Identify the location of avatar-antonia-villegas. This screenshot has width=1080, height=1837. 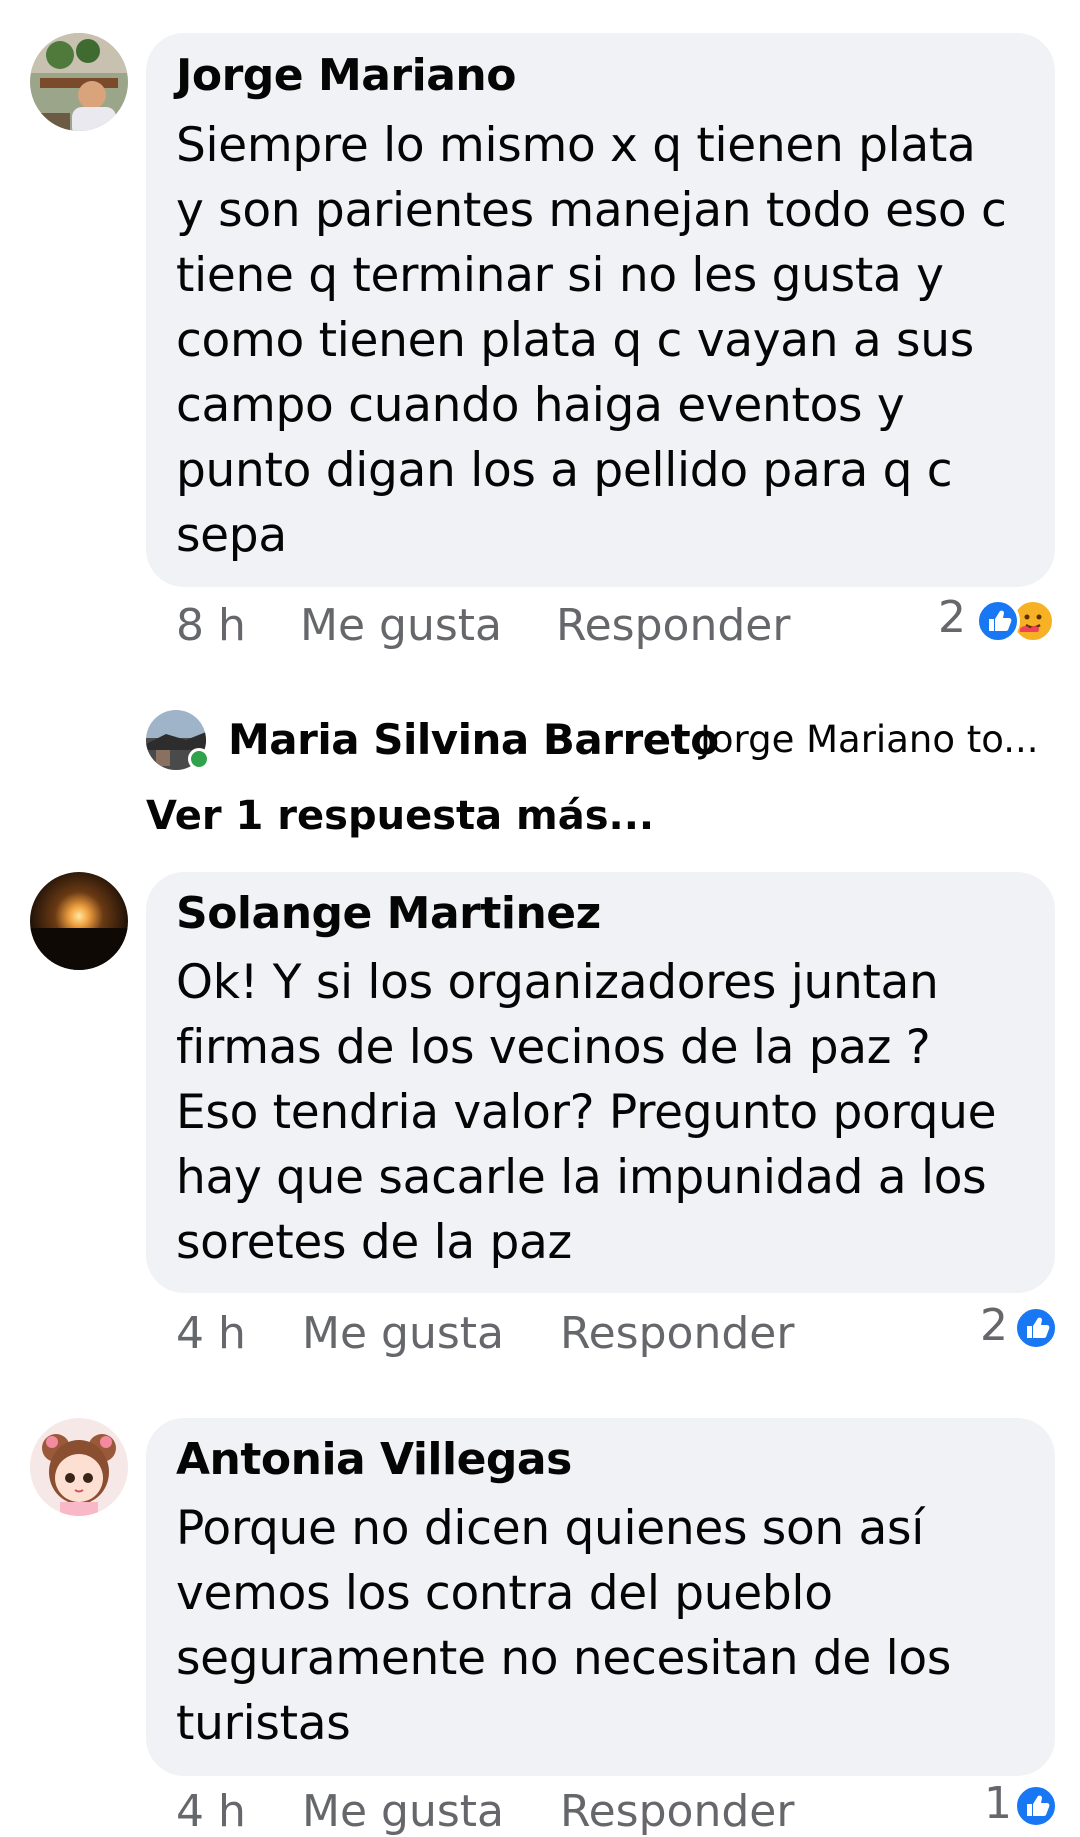
(79, 1467).